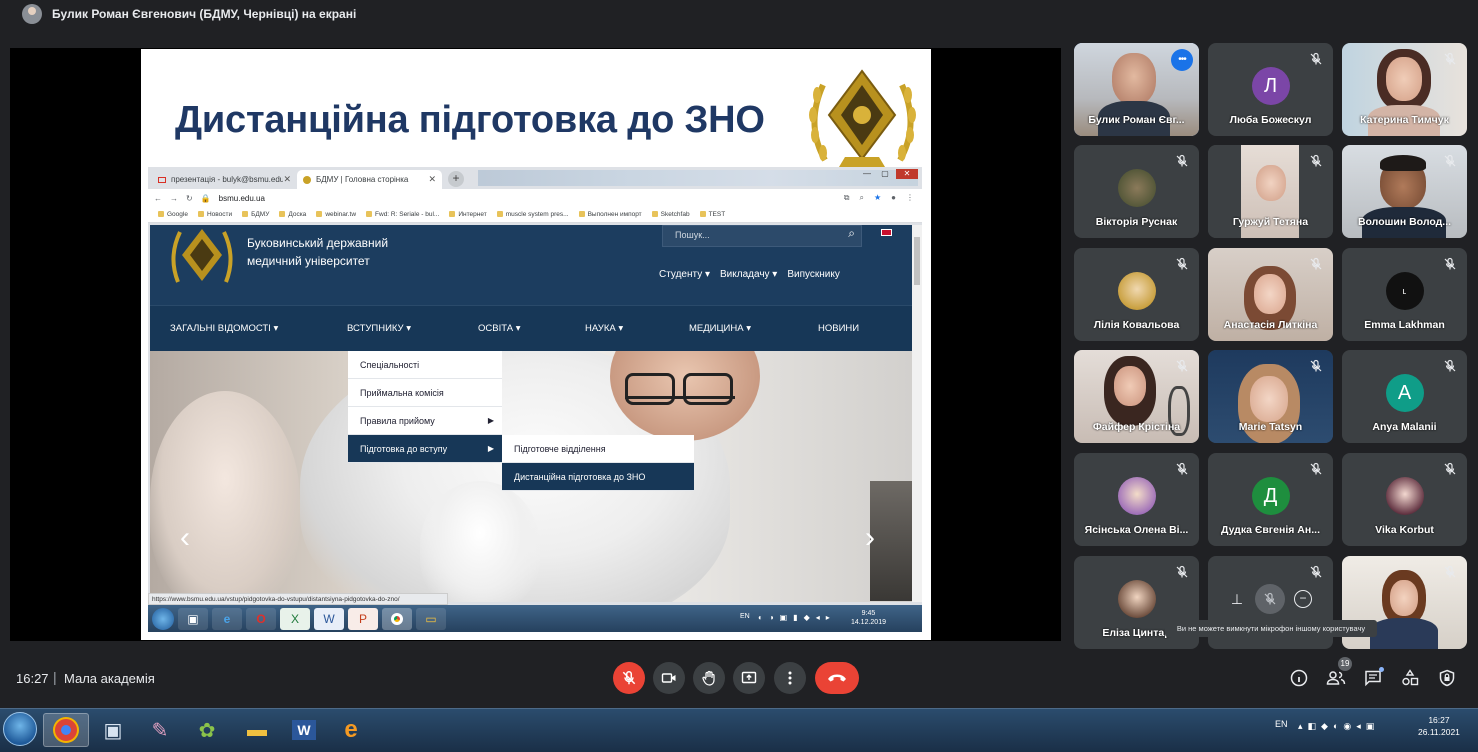 This screenshot has width=1478, height=752. Describe the element at coordinates (598, 449) in the screenshot. I see `dropdown-item: Підготовче відділення` at that location.